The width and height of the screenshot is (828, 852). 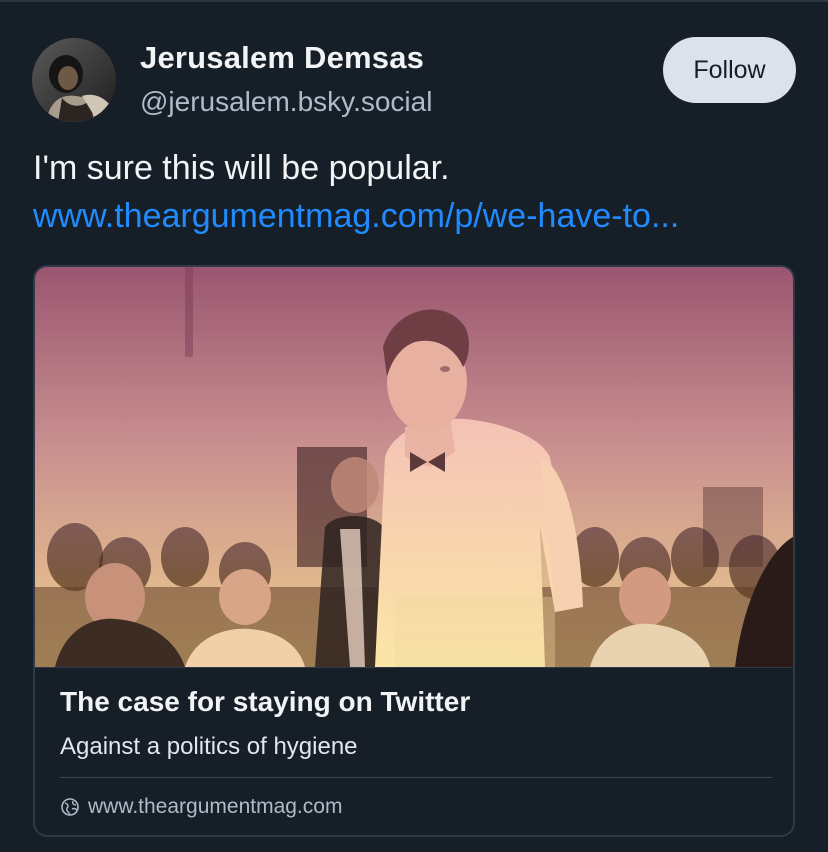 I want to click on author-avatar, so click(x=74, y=80).